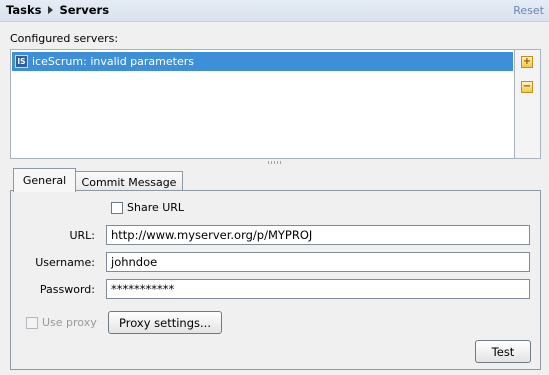 Image resolution: width=549 pixels, height=375 pixels. I want to click on username-field: johndoe, so click(318, 262).